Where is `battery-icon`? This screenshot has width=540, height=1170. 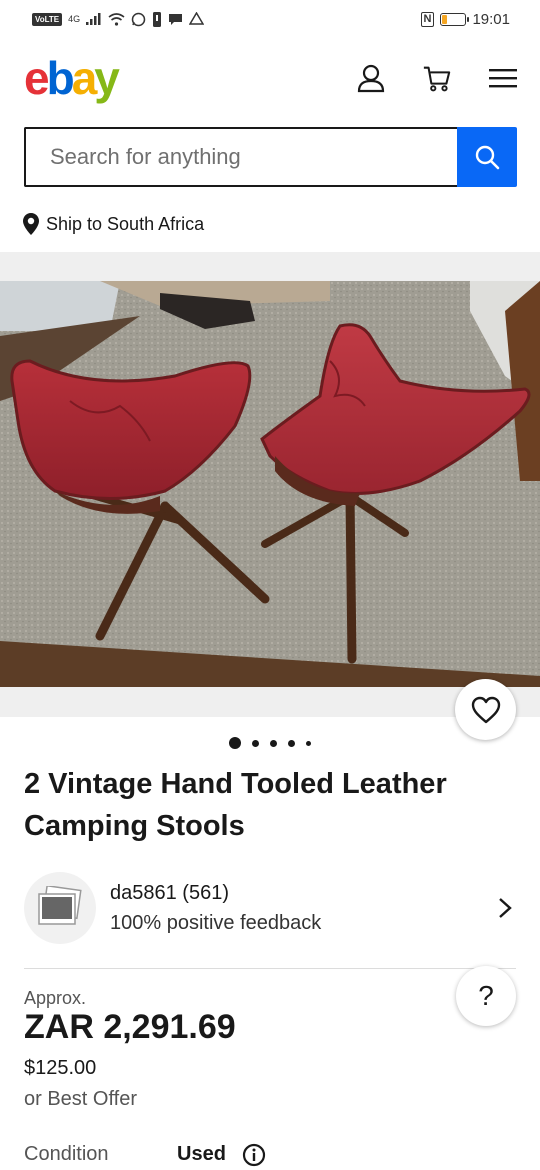
battery-icon is located at coordinates (455, 19).